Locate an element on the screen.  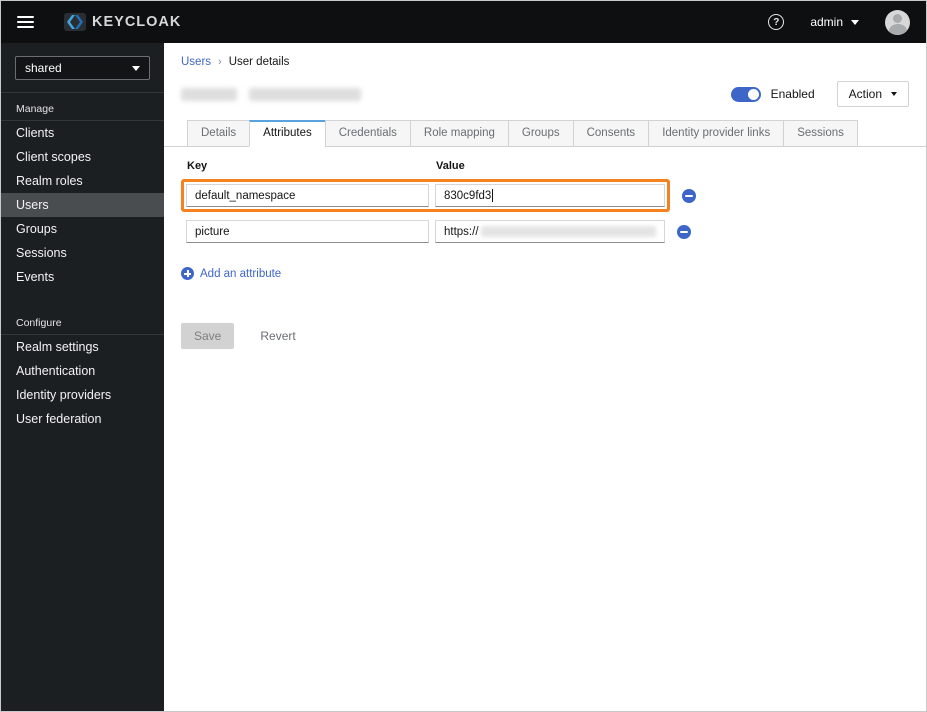
help-icon: ? is located at coordinates (776, 22).